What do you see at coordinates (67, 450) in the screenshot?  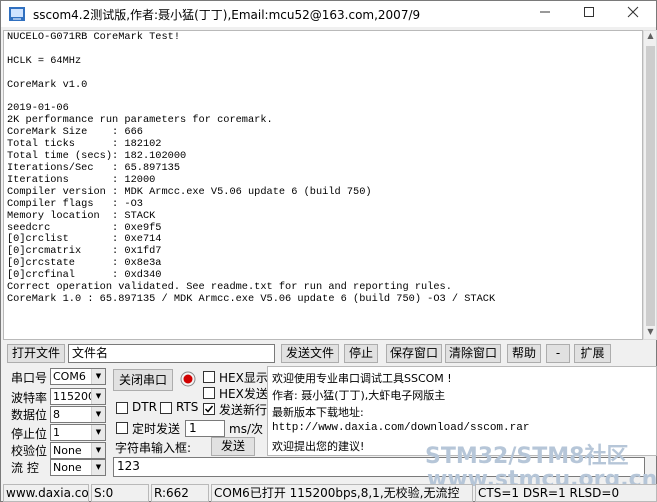 I see `parity-value: None` at bounding box center [67, 450].